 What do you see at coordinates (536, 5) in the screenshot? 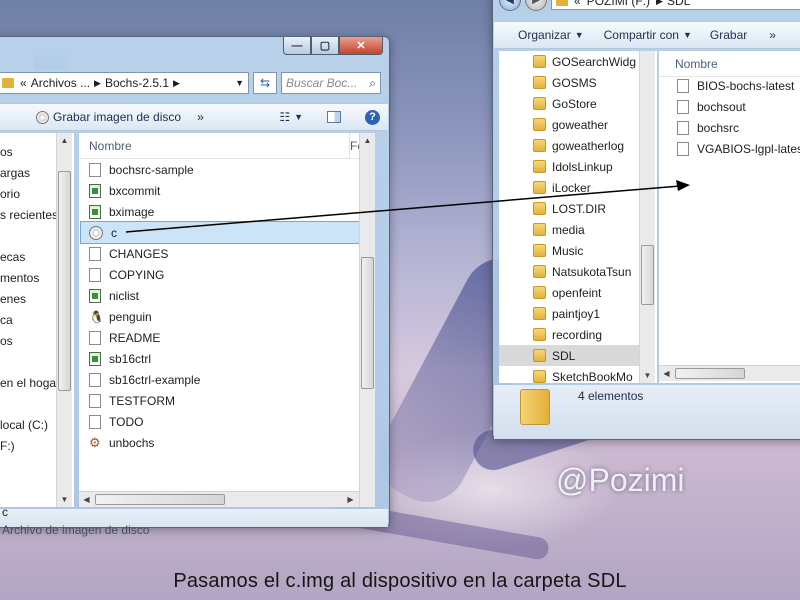
I see `forward-button: ▶` at bounding box center [536, 5].